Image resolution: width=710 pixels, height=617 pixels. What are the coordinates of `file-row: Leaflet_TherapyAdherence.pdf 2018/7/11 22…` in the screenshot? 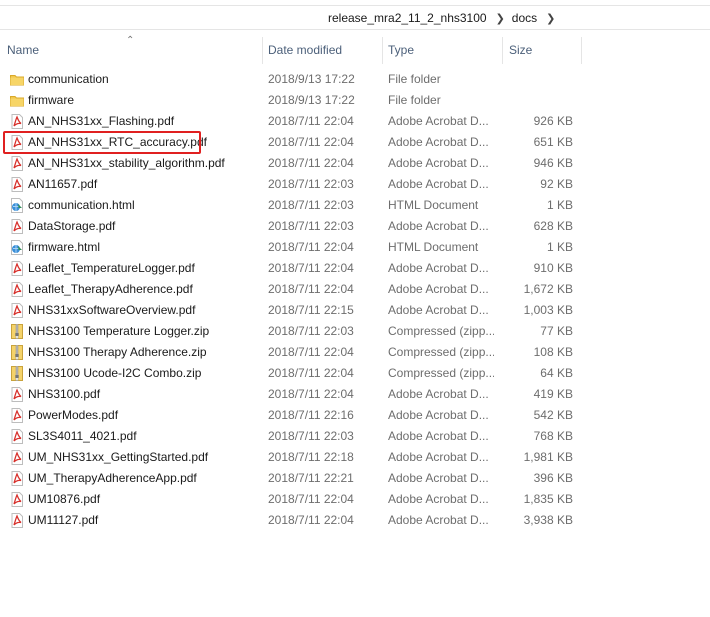 It's located at (300, 289).